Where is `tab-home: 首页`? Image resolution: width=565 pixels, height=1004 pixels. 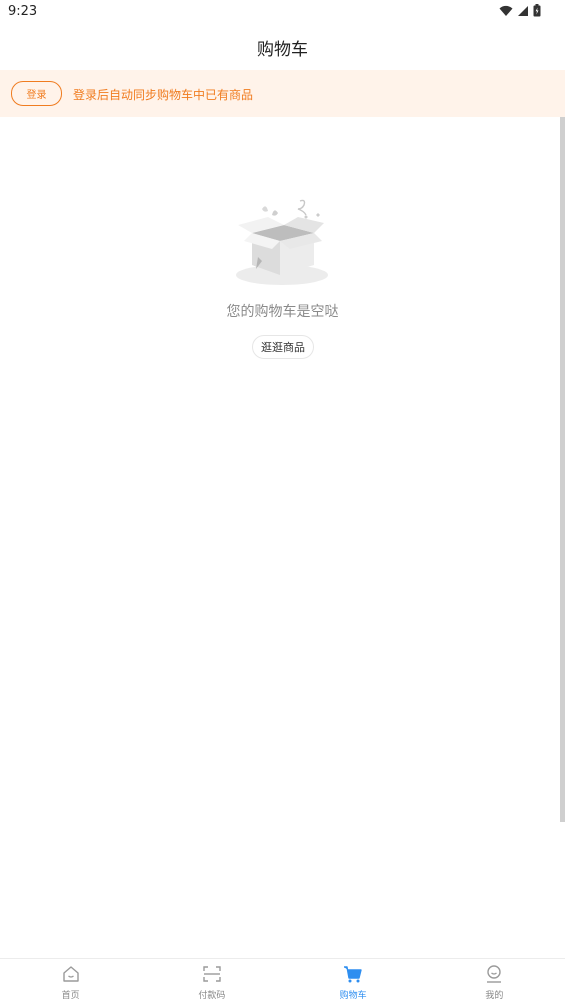 tab-home: 首页 is located at coordinates (70, 981).